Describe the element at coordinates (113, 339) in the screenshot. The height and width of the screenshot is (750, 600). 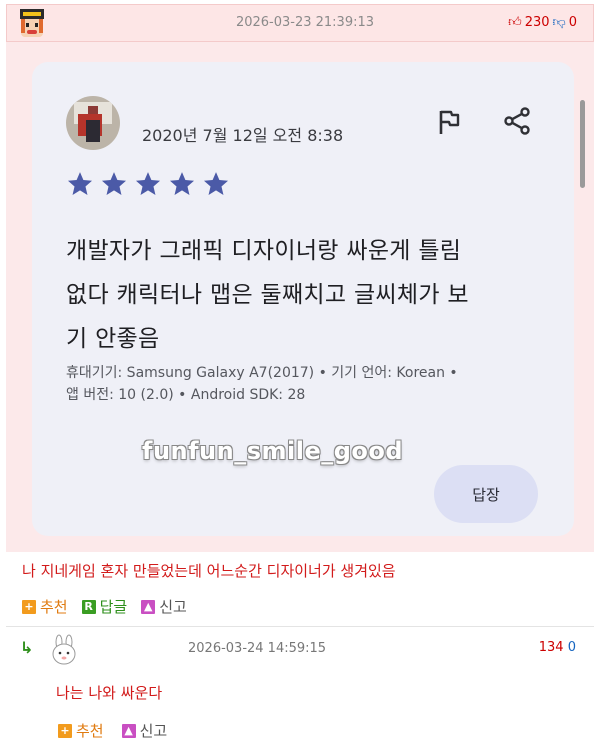
I see `review-text-line: 기 안좋음` at that location.